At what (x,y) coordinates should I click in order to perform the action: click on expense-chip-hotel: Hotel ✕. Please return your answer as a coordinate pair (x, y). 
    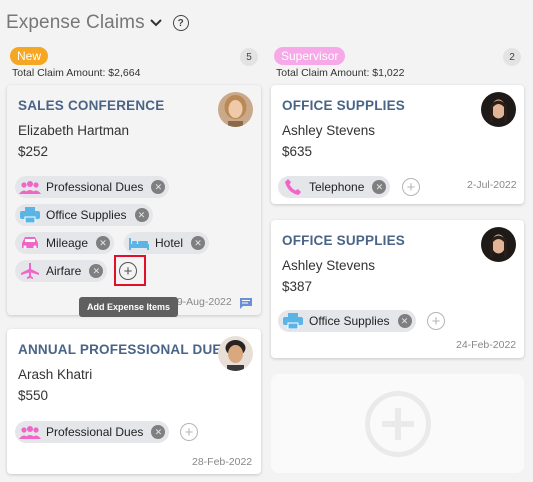
    Looking at the image, I should click on (167, 243).